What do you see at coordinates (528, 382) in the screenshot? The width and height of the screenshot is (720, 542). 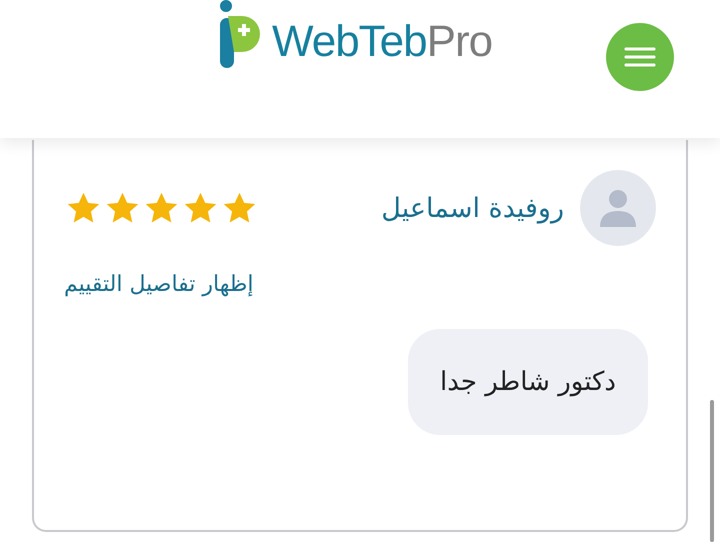 I see `review-comment: دكتور شاطر جدا` at bounding box center [528, 382].